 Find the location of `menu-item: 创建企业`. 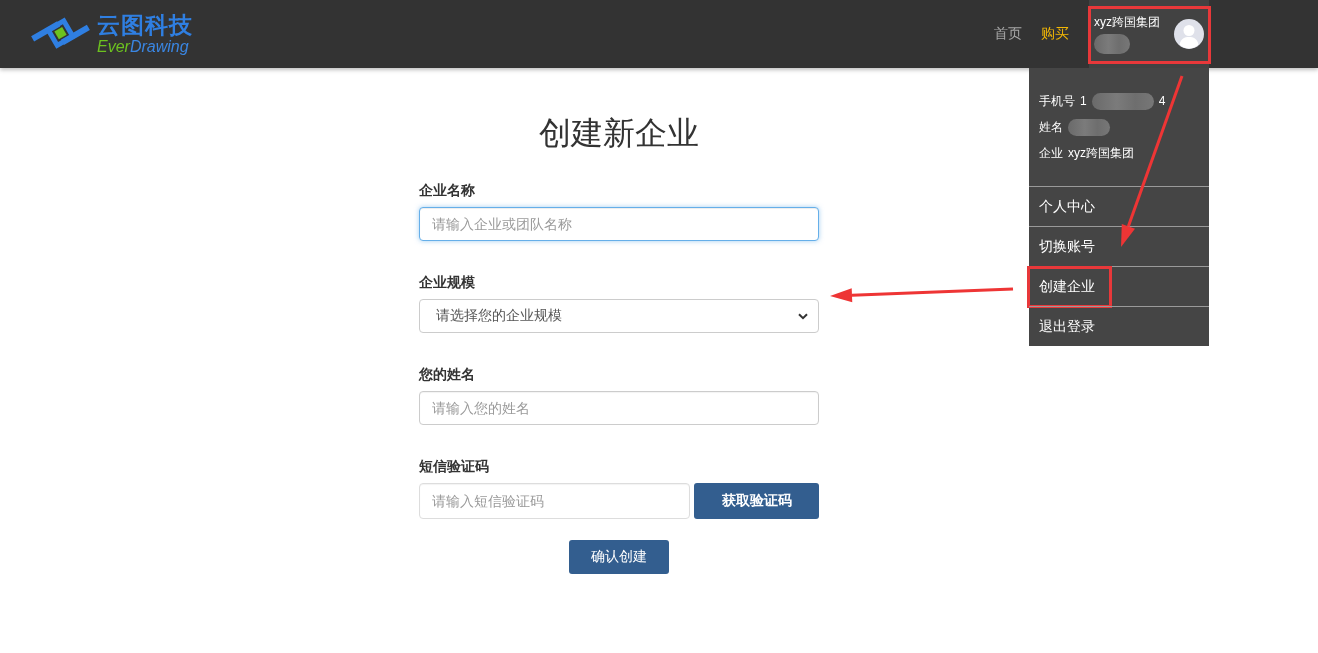

menu-item: 创建企业 is located at coordinates (1119, 286).